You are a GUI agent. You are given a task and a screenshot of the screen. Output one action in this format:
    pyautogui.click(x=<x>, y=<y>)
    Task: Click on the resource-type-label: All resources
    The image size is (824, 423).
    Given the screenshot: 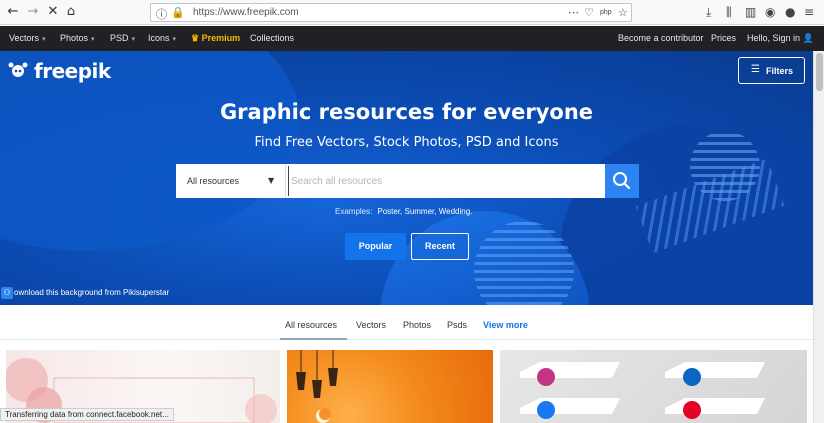 What is the action you would take?
    pyautogui.click(x=213, y=181)
    